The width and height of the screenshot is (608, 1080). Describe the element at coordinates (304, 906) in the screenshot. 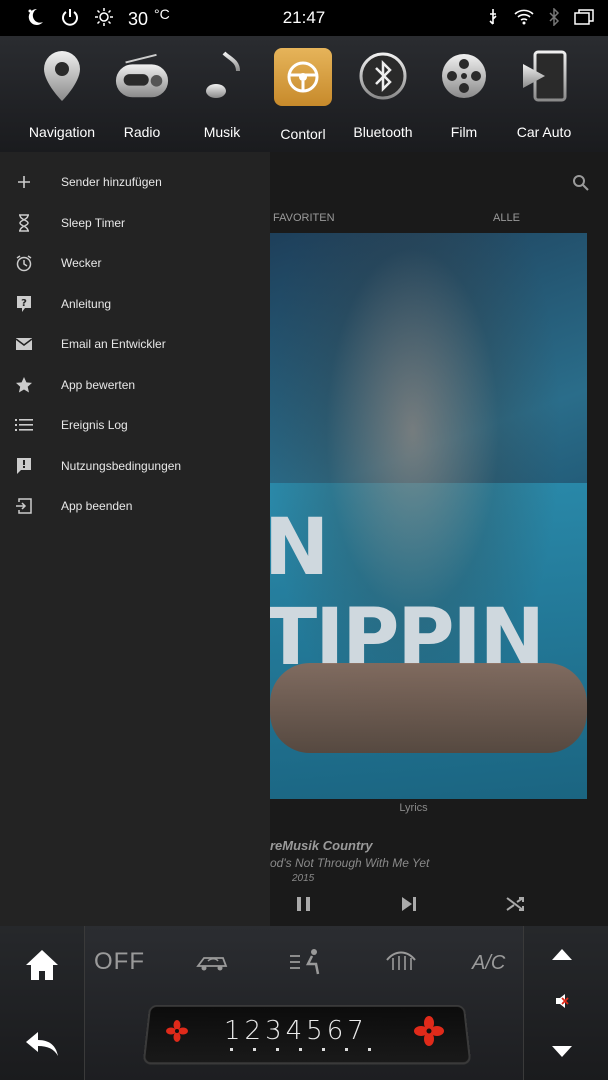

I see `pause-icon` at that location.